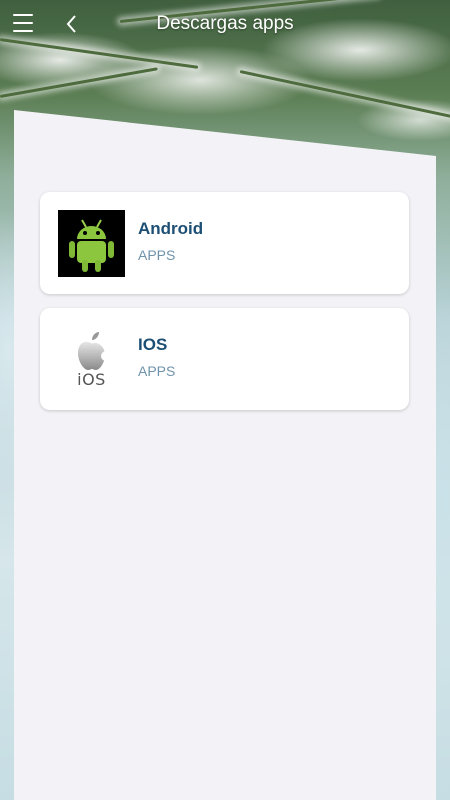  I want to click on page-title: Descargas apps, so click(225, 23).